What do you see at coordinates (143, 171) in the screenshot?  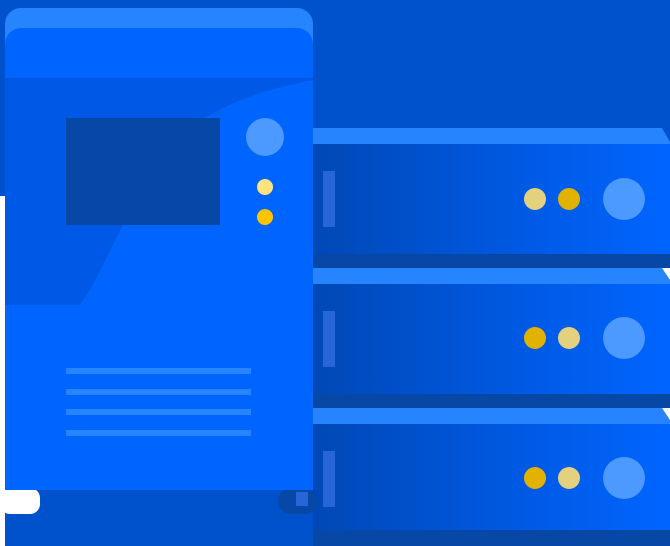 I see `tower-screen` at bounding box center [143, 171].